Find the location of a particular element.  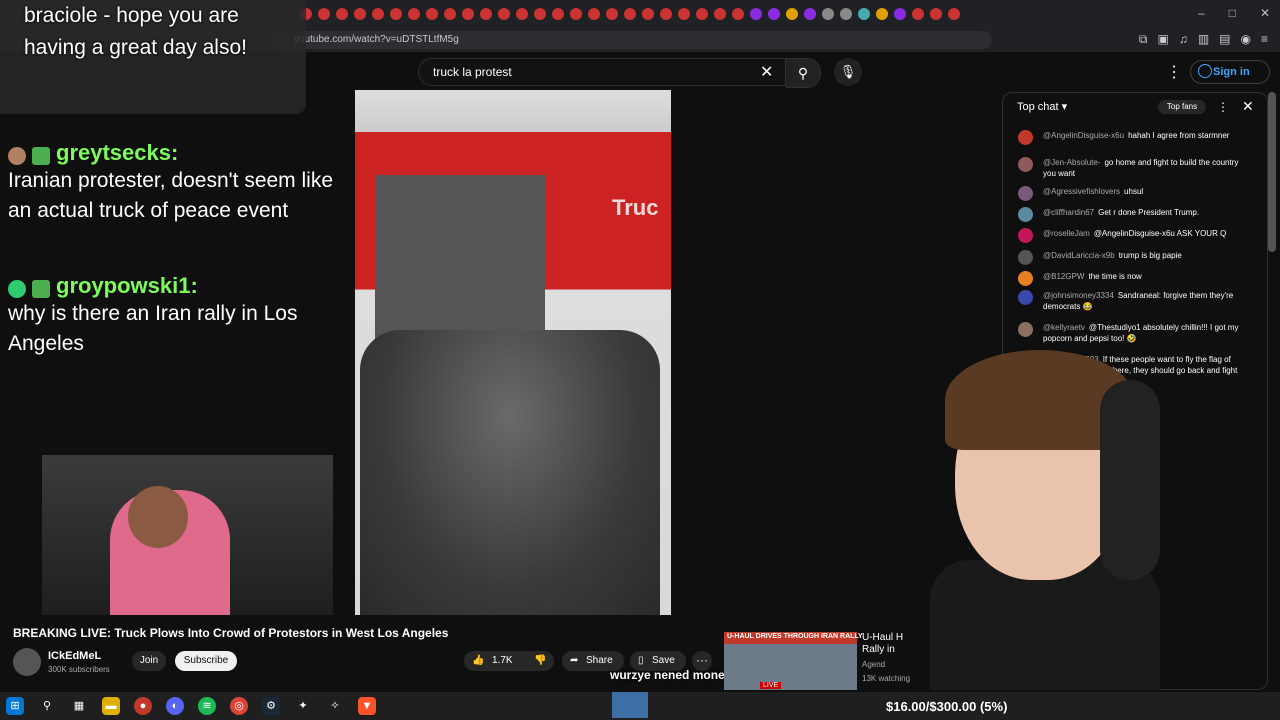

search-button: ⚲ is located at coordinates (803, 73).